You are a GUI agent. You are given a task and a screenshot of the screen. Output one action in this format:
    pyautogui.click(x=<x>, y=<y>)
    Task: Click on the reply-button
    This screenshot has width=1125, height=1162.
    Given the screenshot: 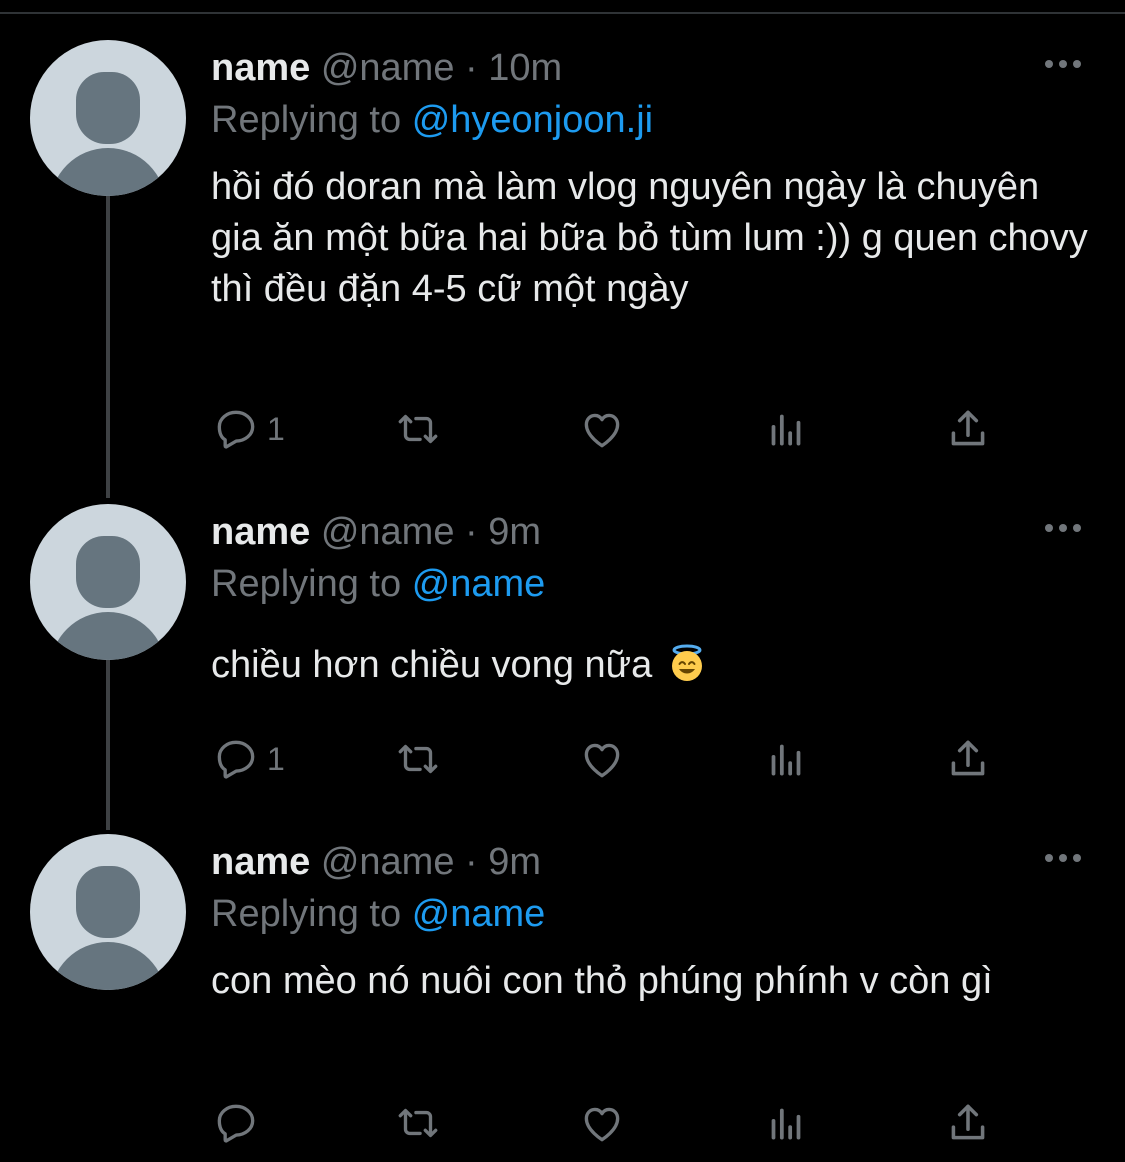 What is the action you would take?
    pyautogui.click(x=239, y=1123)
    